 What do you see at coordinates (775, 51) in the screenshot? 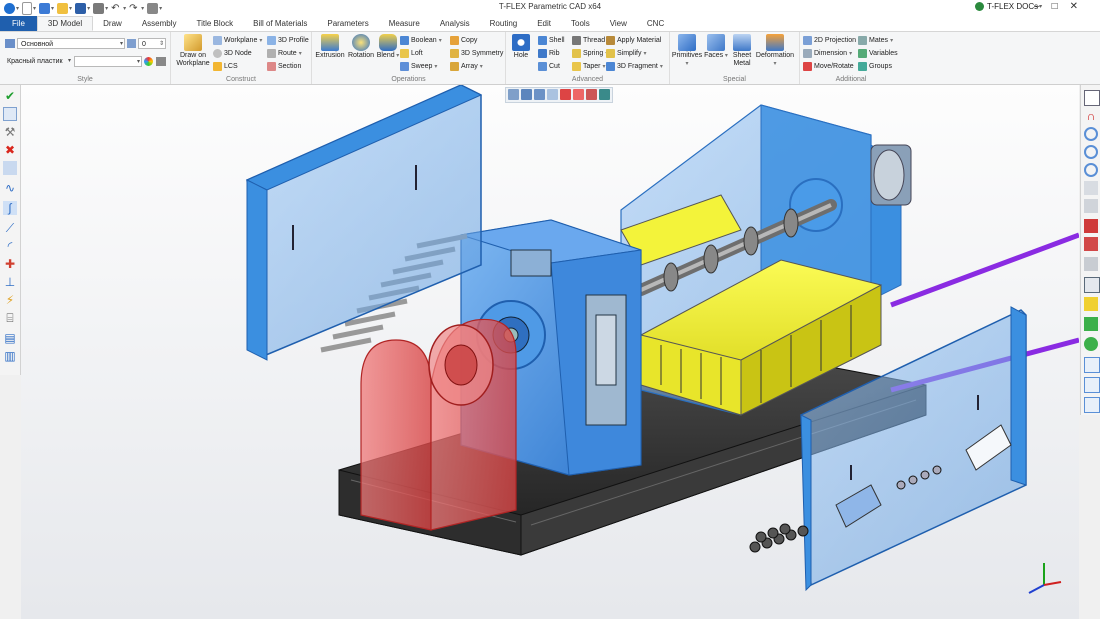
I see `deformation-button: Deformation ▾` at bounding box center [775, 51].